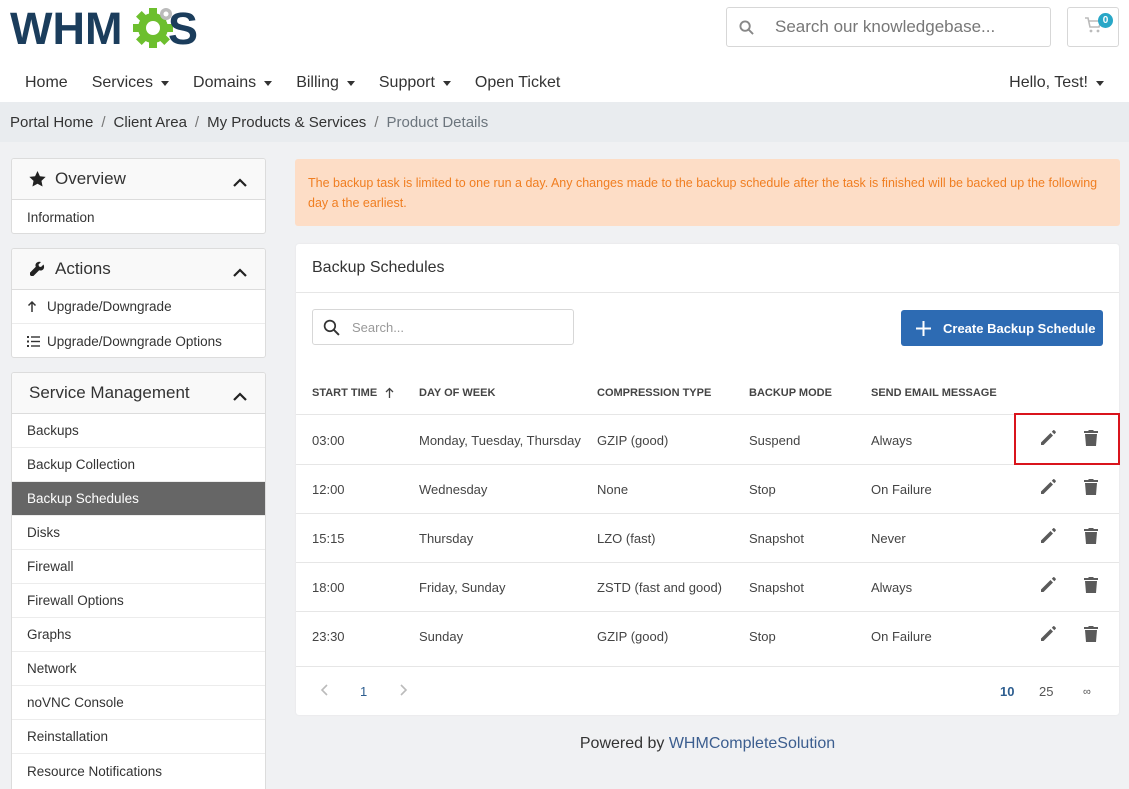  Describe the element at coordinates (83, 268) in the screenshot. I see `panel-title-actions: Actions` at that location.